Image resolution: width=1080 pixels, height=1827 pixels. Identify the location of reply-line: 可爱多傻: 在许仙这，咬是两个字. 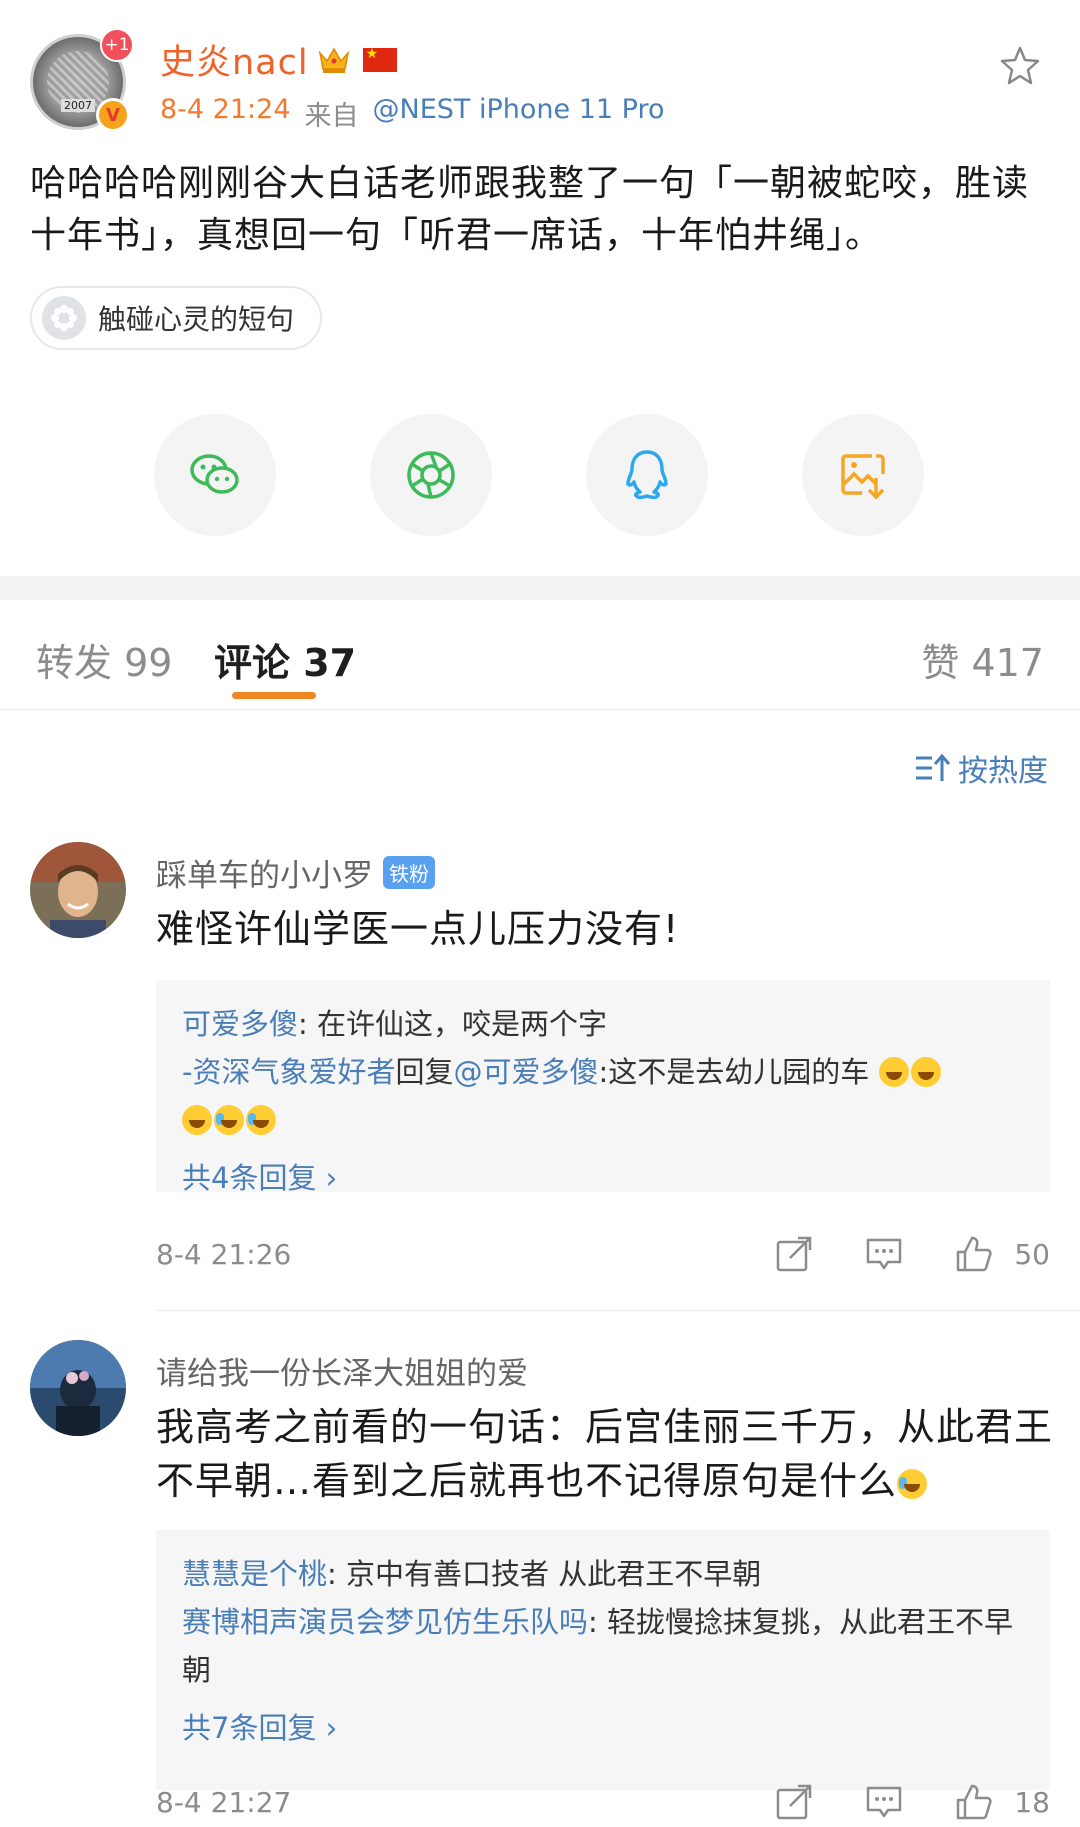
(603, 1024).